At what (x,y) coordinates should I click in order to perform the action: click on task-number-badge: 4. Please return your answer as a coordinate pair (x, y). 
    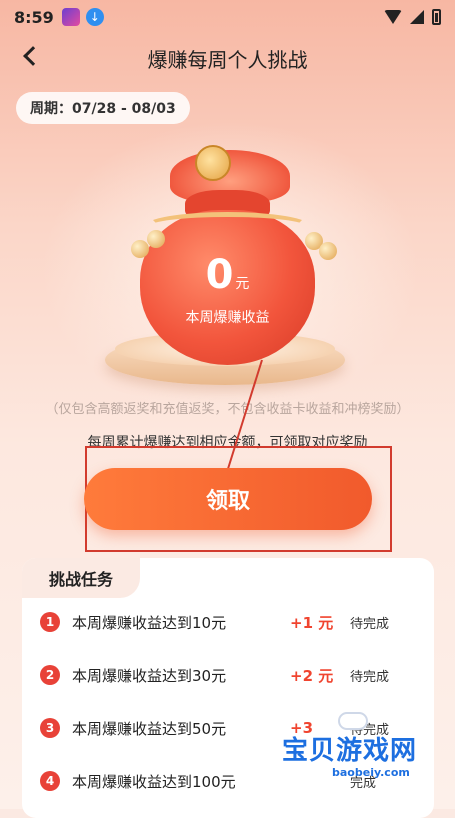
    Looking at the image, I should click on (50, 781).